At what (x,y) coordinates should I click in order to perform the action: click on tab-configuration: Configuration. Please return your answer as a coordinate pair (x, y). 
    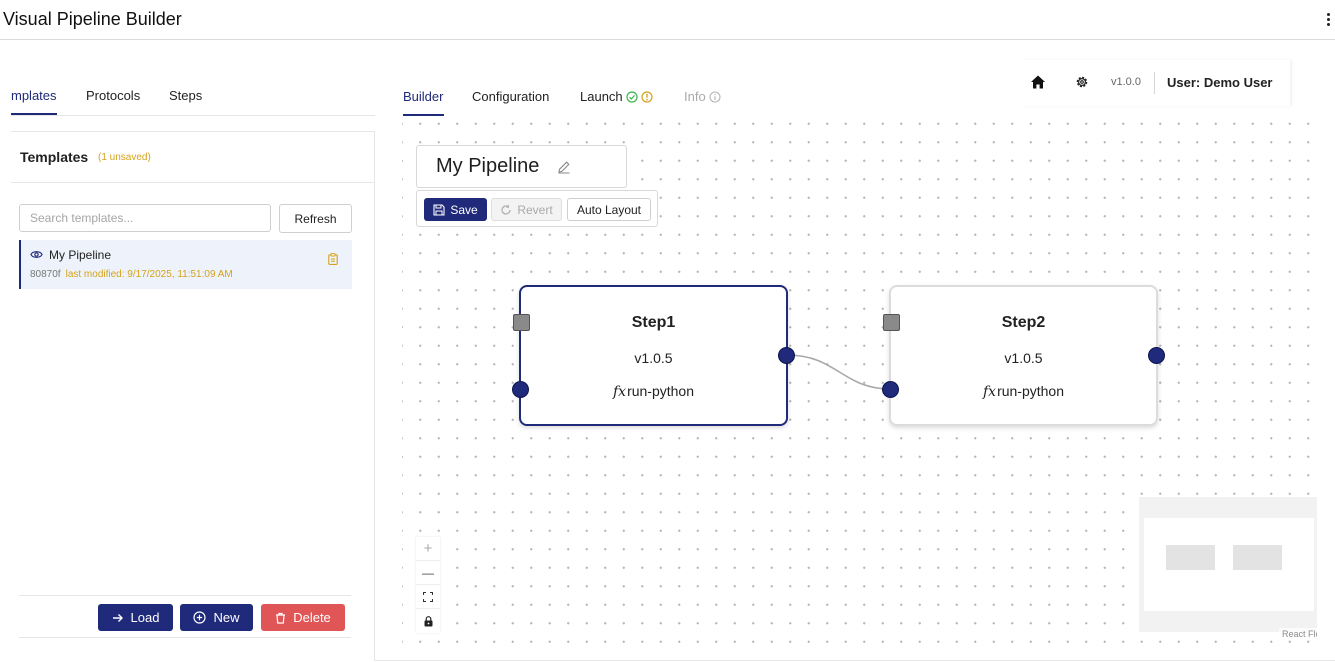
    Looking at the image, I should click on (510, 96).